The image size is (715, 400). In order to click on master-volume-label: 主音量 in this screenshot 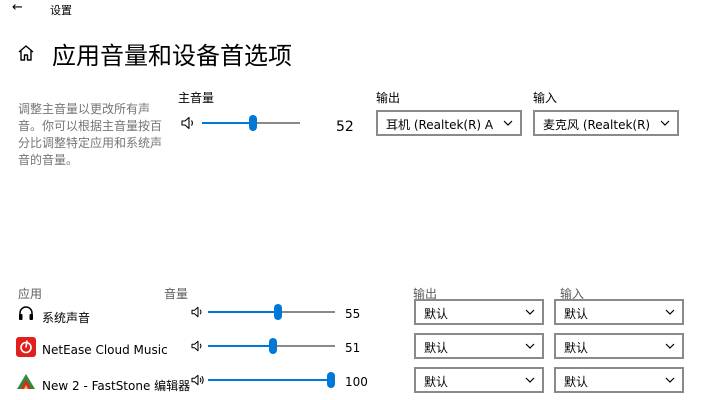, I will do `click(196, 98)`.